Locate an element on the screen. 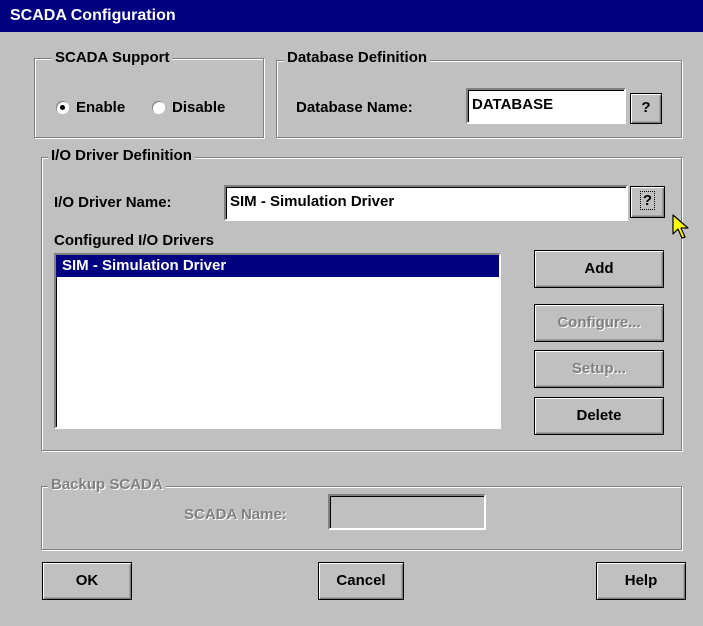  cancel-button: Cancel is located at coordinates (361, 581).